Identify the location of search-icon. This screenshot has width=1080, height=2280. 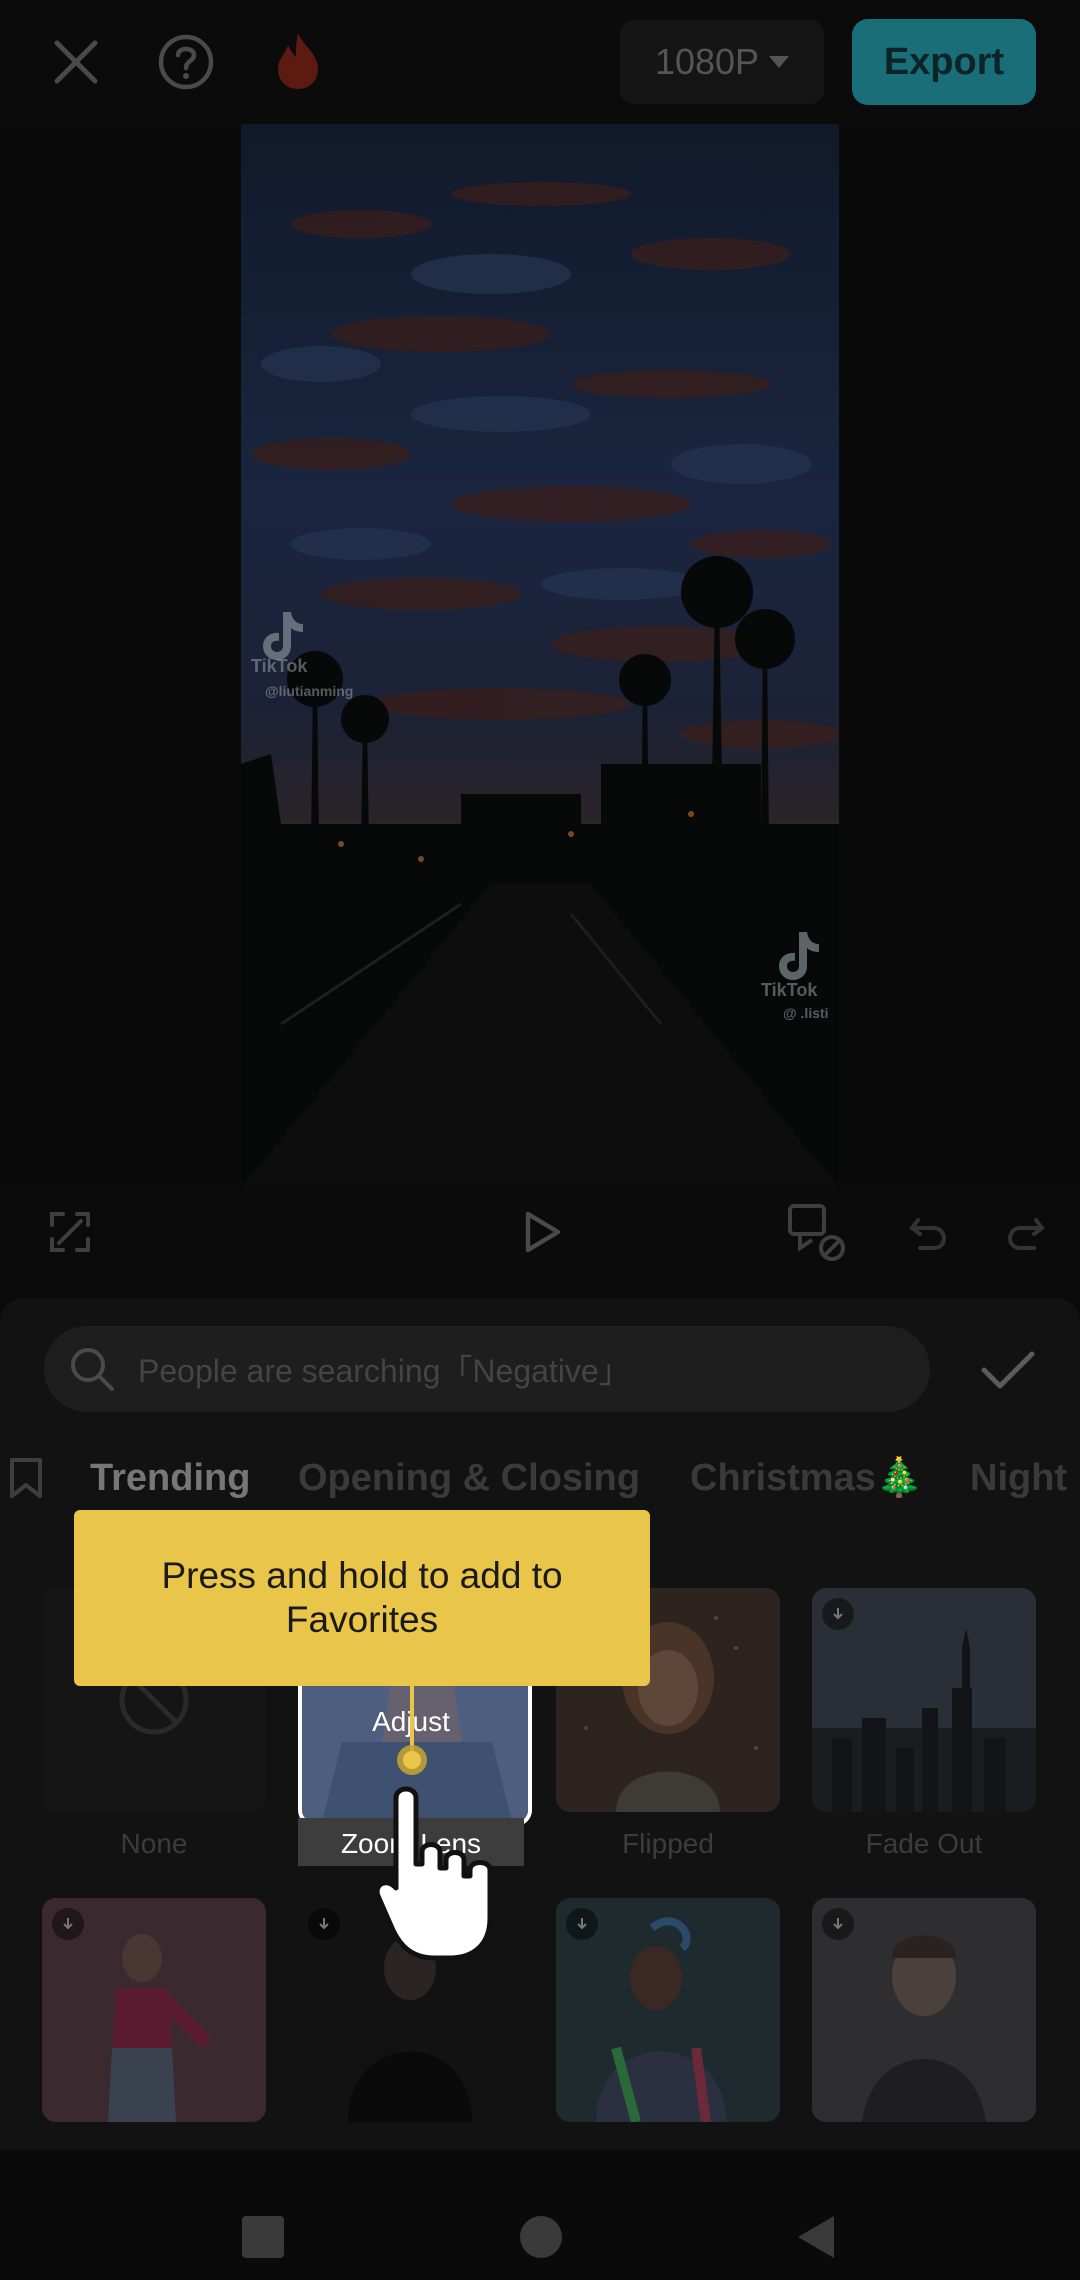
(92, 1369).